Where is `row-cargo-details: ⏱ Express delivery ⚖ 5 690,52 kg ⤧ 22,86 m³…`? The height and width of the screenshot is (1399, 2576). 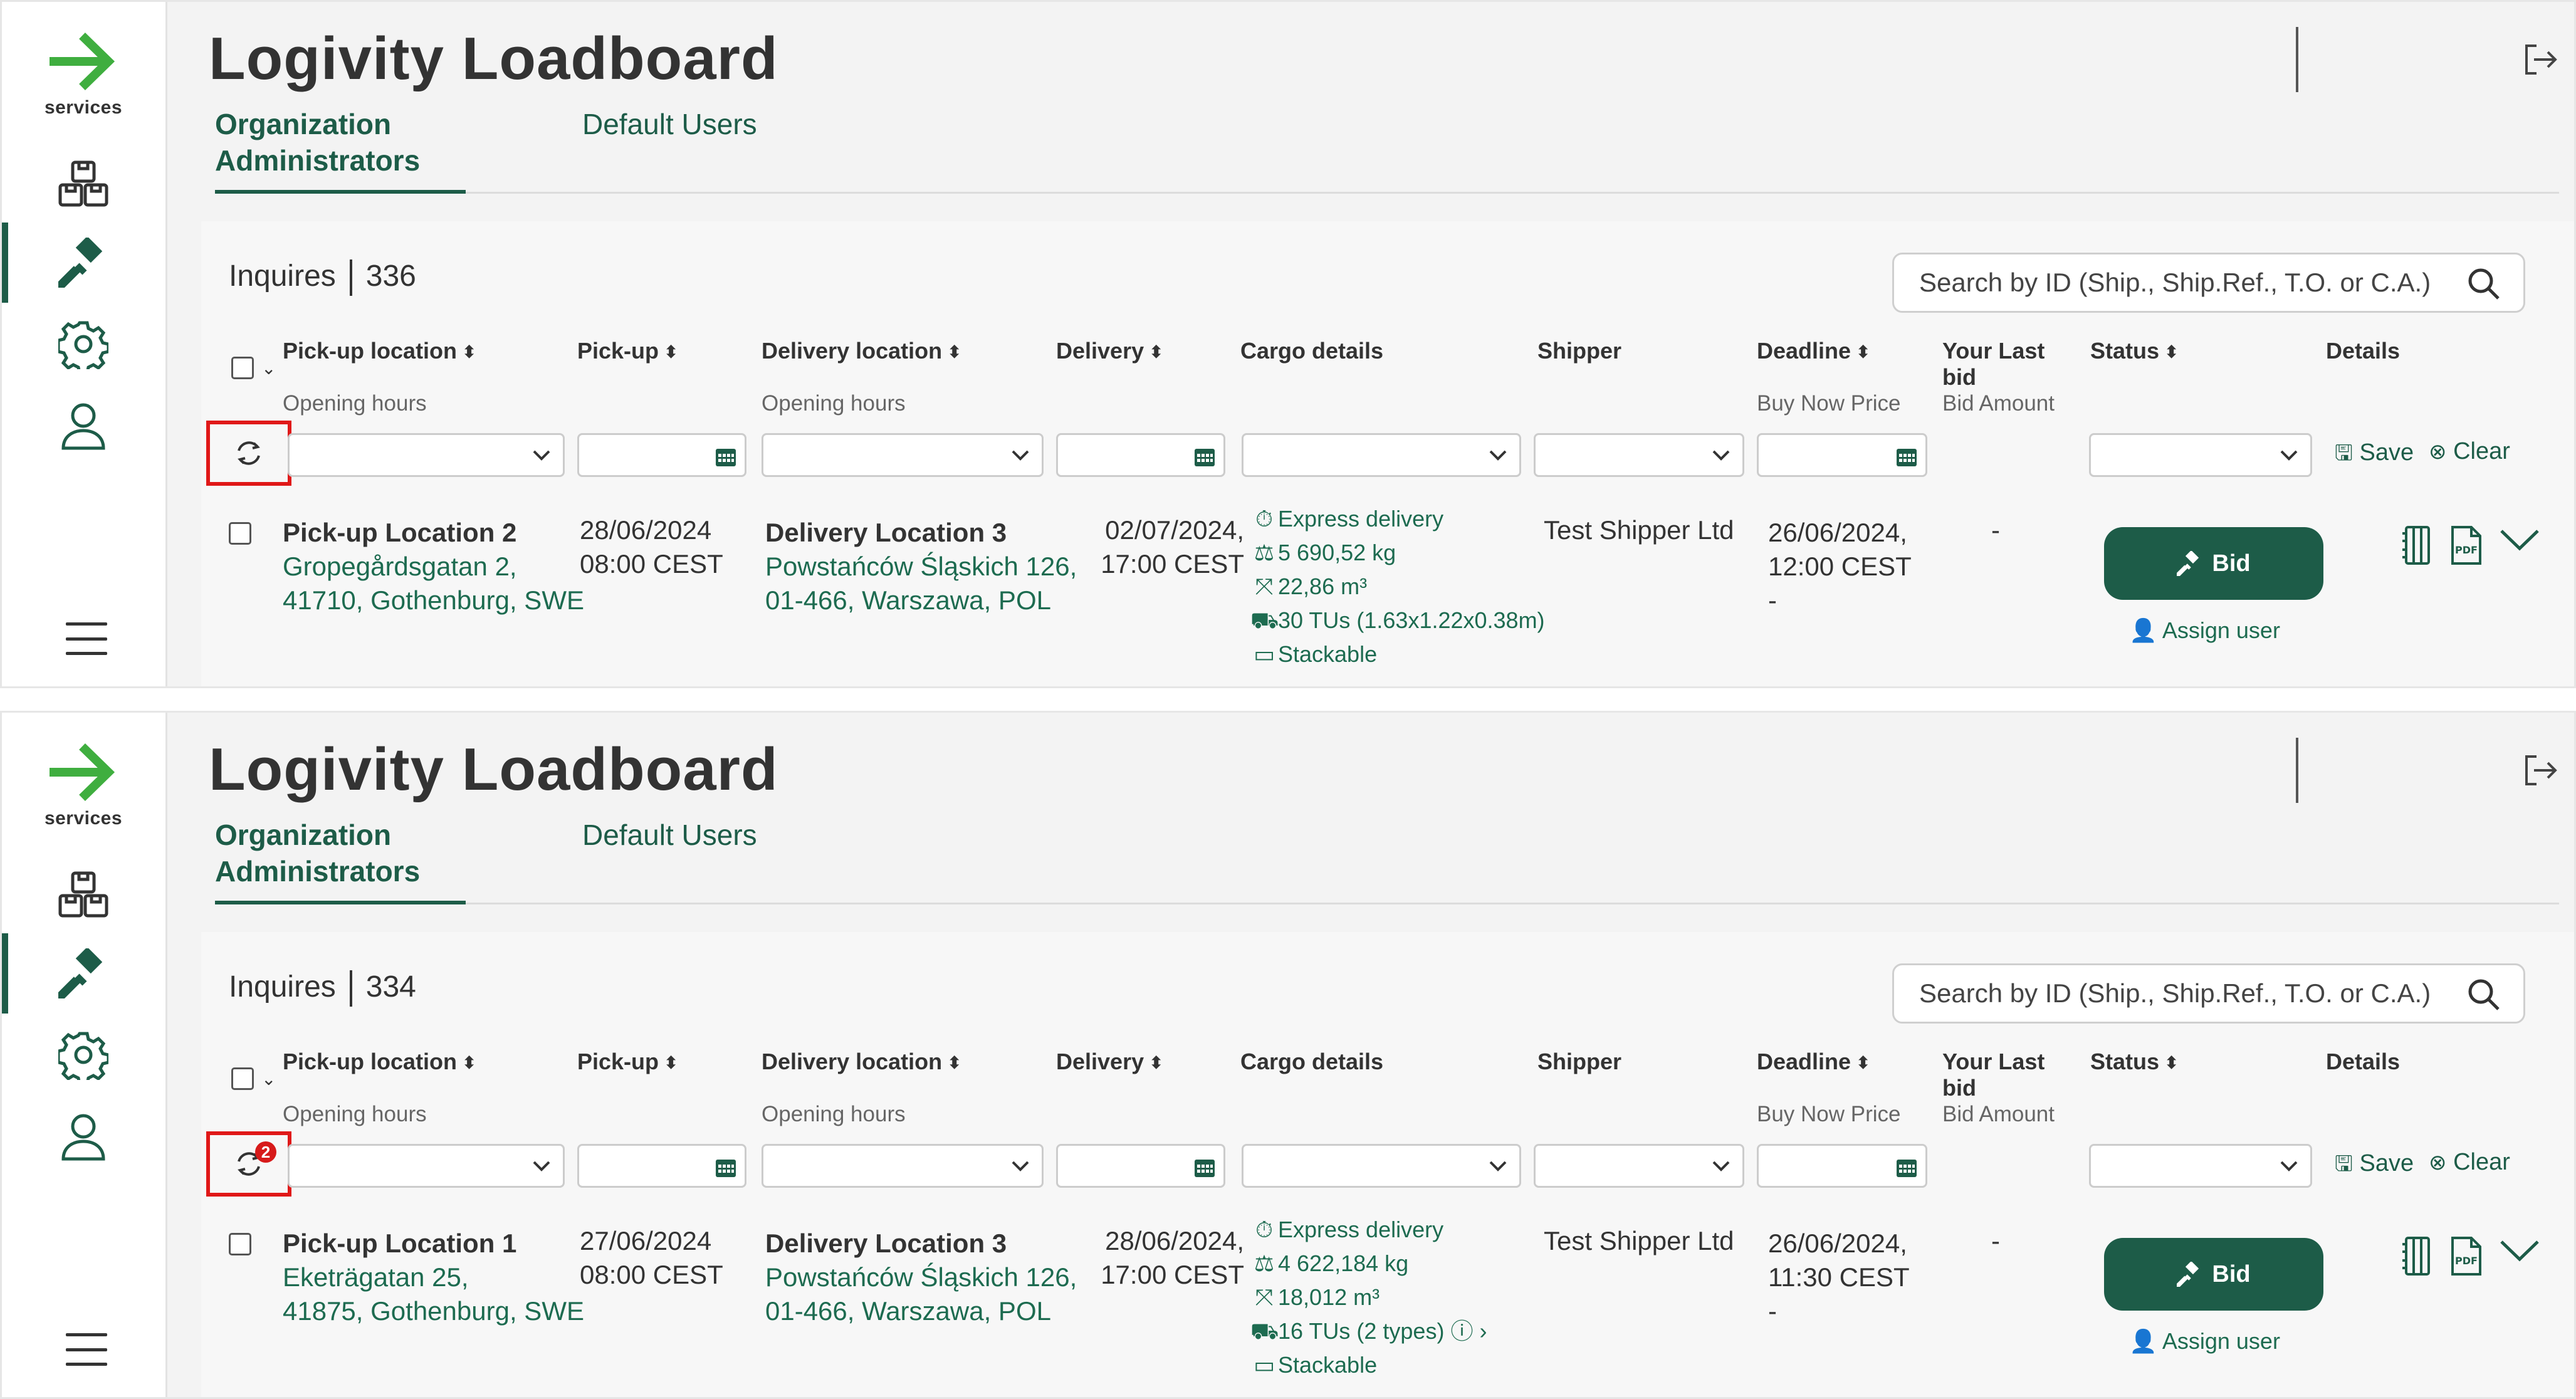
row-cargo-details: ⏱ Express delivery ⚖ 5 690,52 kg ⤧ 22,86 m³… is located at coordinates (1397, 586).